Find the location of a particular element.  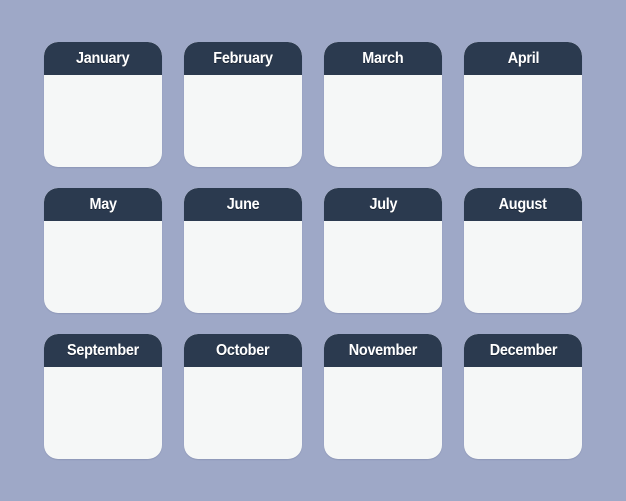

month-header: December is located at coordinates (523, 350).